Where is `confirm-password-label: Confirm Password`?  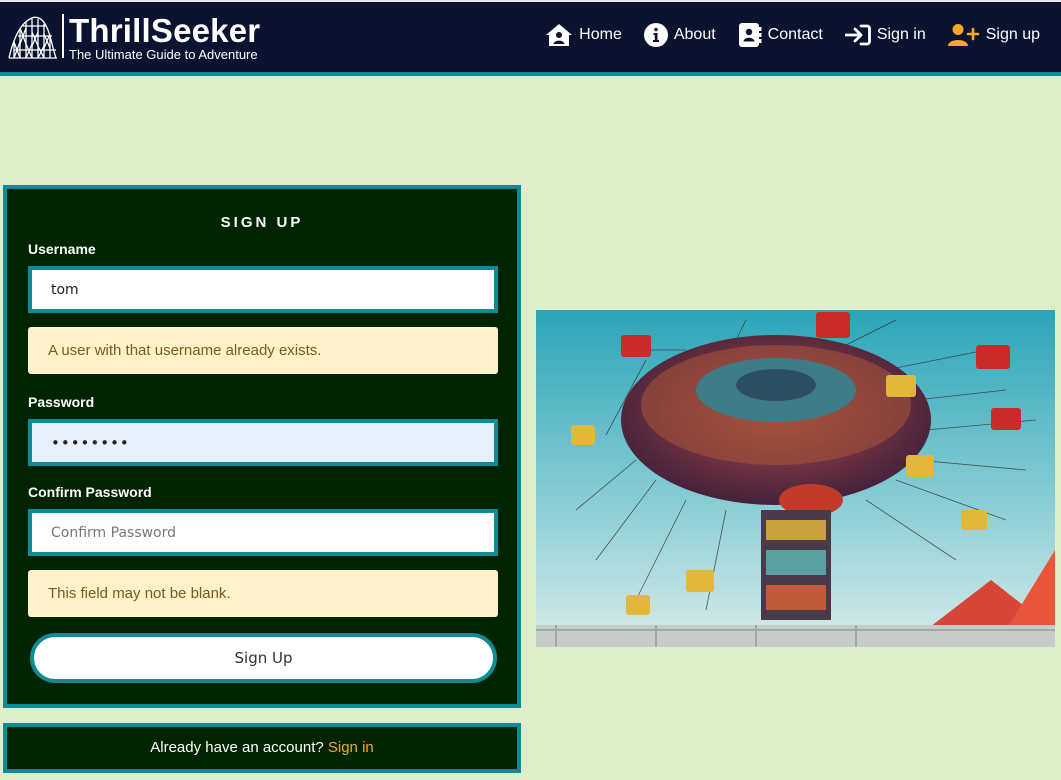
confirm-password-label: Confirm Password is located at coordinates (90, 492).